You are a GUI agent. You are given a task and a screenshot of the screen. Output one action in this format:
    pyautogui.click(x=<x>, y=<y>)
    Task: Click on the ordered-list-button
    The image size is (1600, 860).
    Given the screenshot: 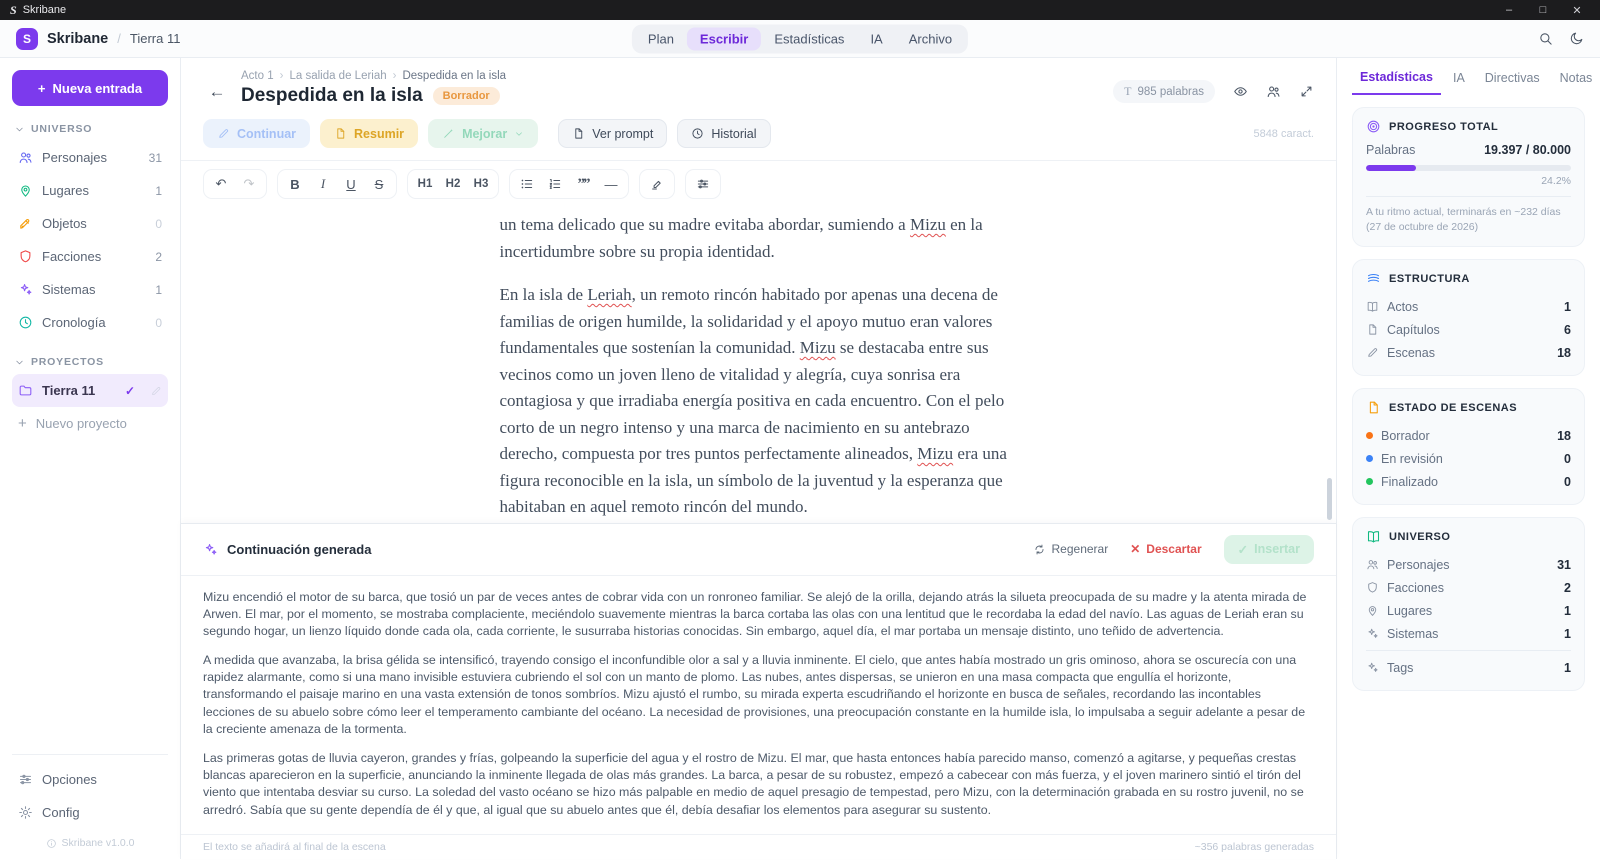 What is the action you would take?
    pyautogui.click(x=555, y=184)
    